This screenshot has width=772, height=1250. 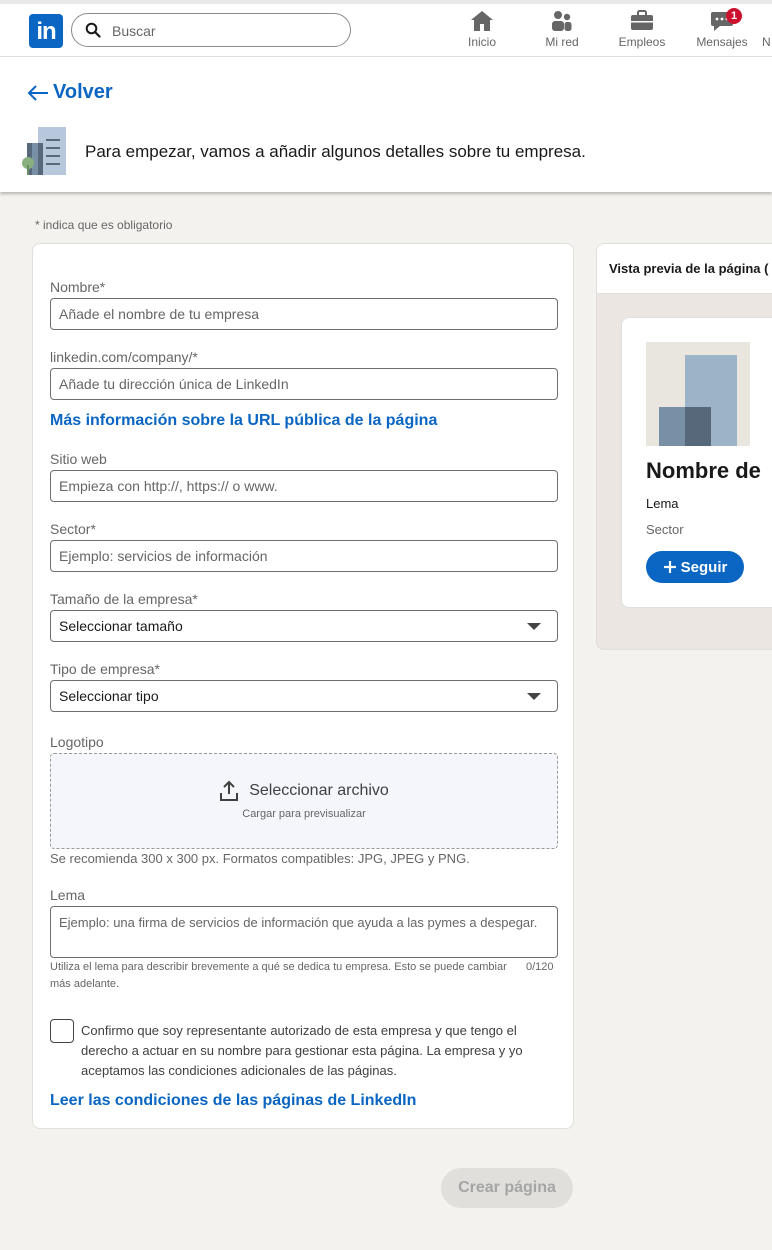 I want to click on nav-item-notifications: N, so click(x=767, y=30).